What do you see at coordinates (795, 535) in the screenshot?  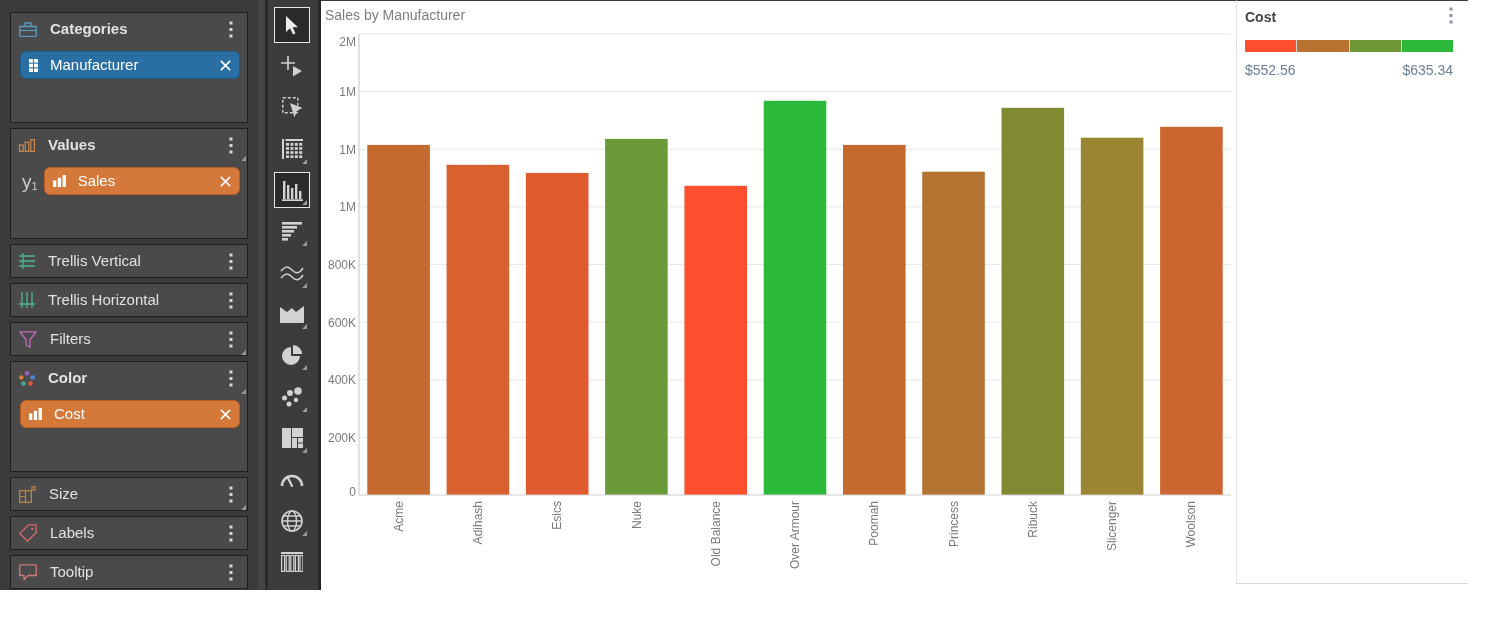 I see `category-label: Over Armour` at bounding box center [795, 535].